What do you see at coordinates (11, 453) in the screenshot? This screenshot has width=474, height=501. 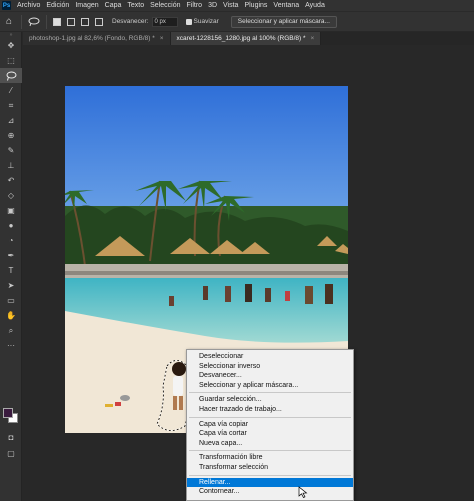 I see `screen-mode-icon: ▢` at bounding box center [11, 453].